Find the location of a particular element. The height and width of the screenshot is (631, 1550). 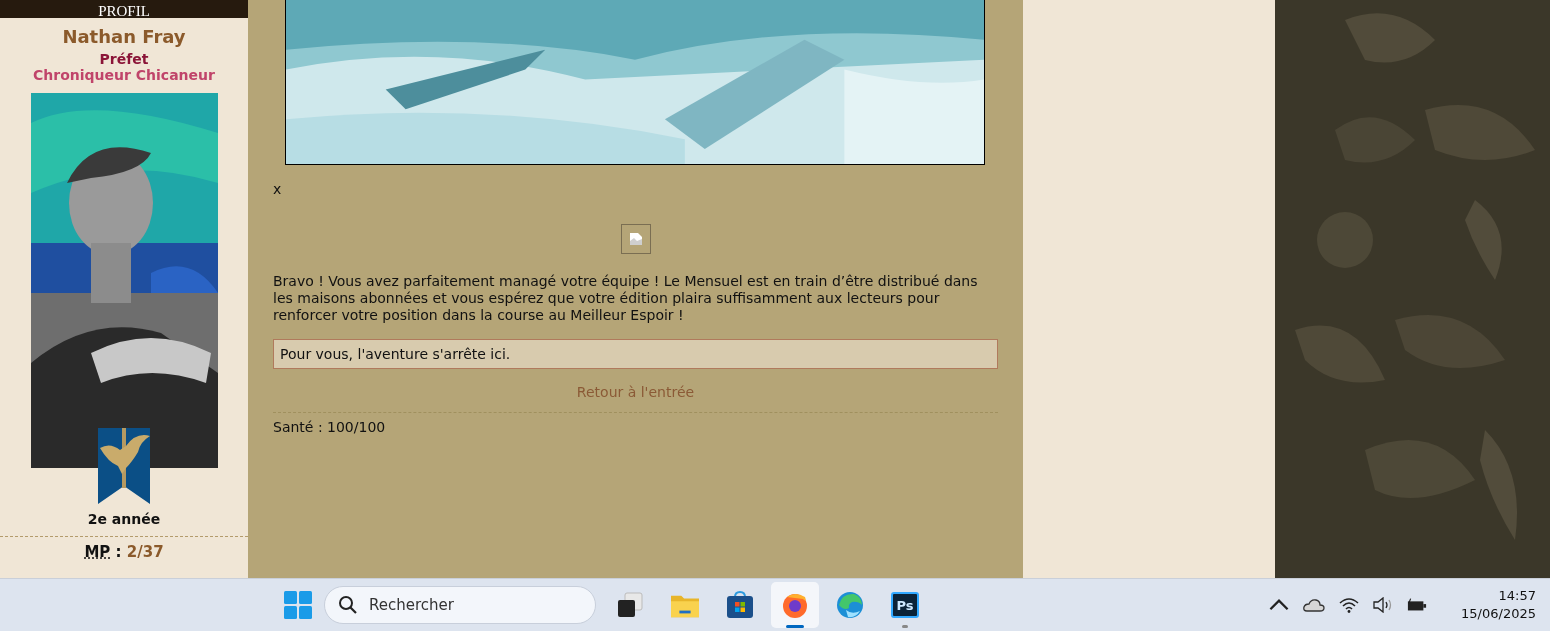

profile-heading: PROFIL is located at coordinates (124, 11).